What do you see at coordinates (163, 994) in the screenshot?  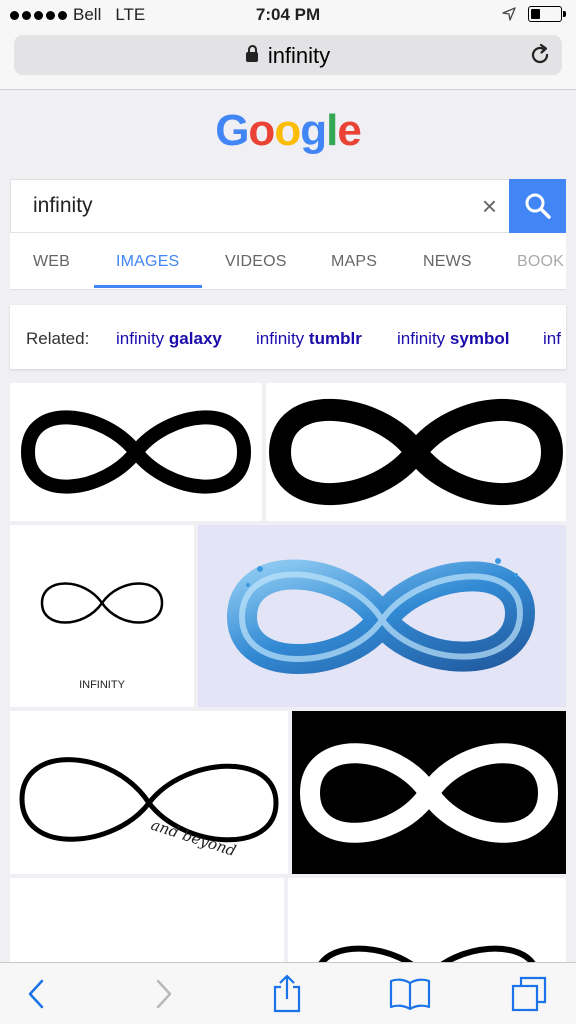 I see `forward-icon` at bounding box center [163, 994].